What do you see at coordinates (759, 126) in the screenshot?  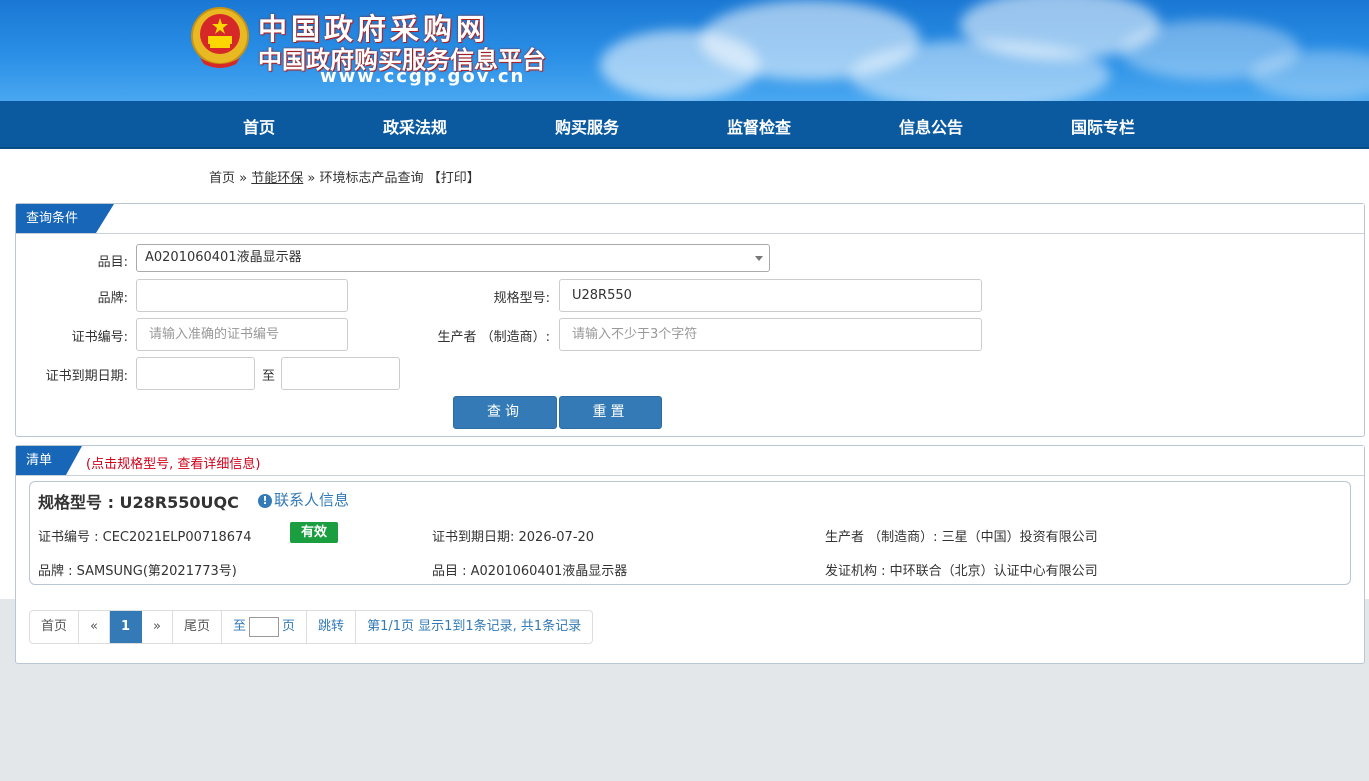 I see `nav-supervision: 监督检查` at bounding box center [759, 126].